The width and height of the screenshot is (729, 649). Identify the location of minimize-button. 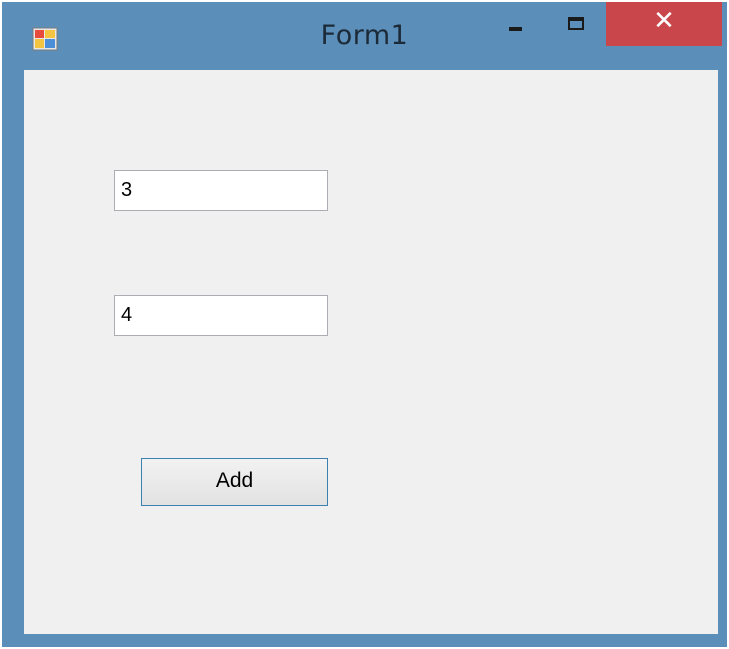
(515, 26).